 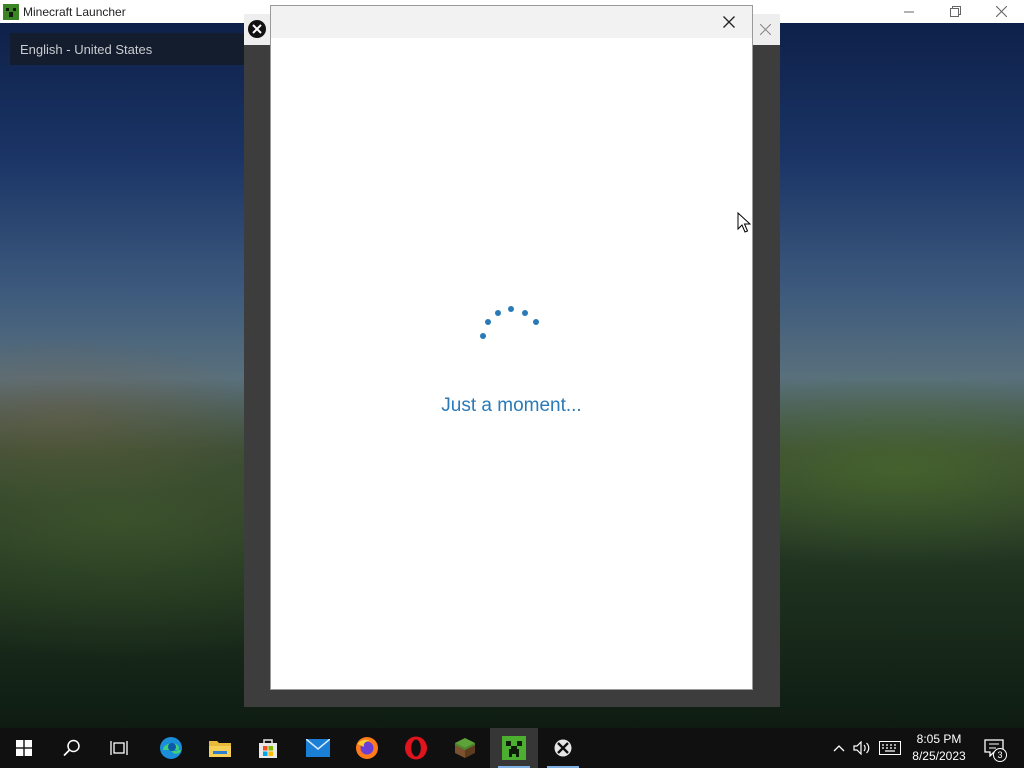 I want to click on chevron-up-icon, so click(x=839, y=748).